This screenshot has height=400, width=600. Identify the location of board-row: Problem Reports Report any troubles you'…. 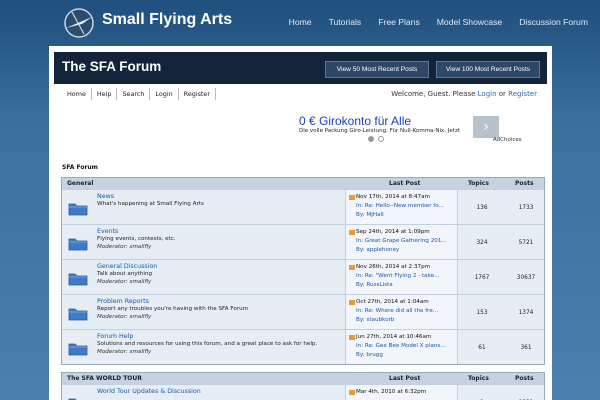
(303, 311).